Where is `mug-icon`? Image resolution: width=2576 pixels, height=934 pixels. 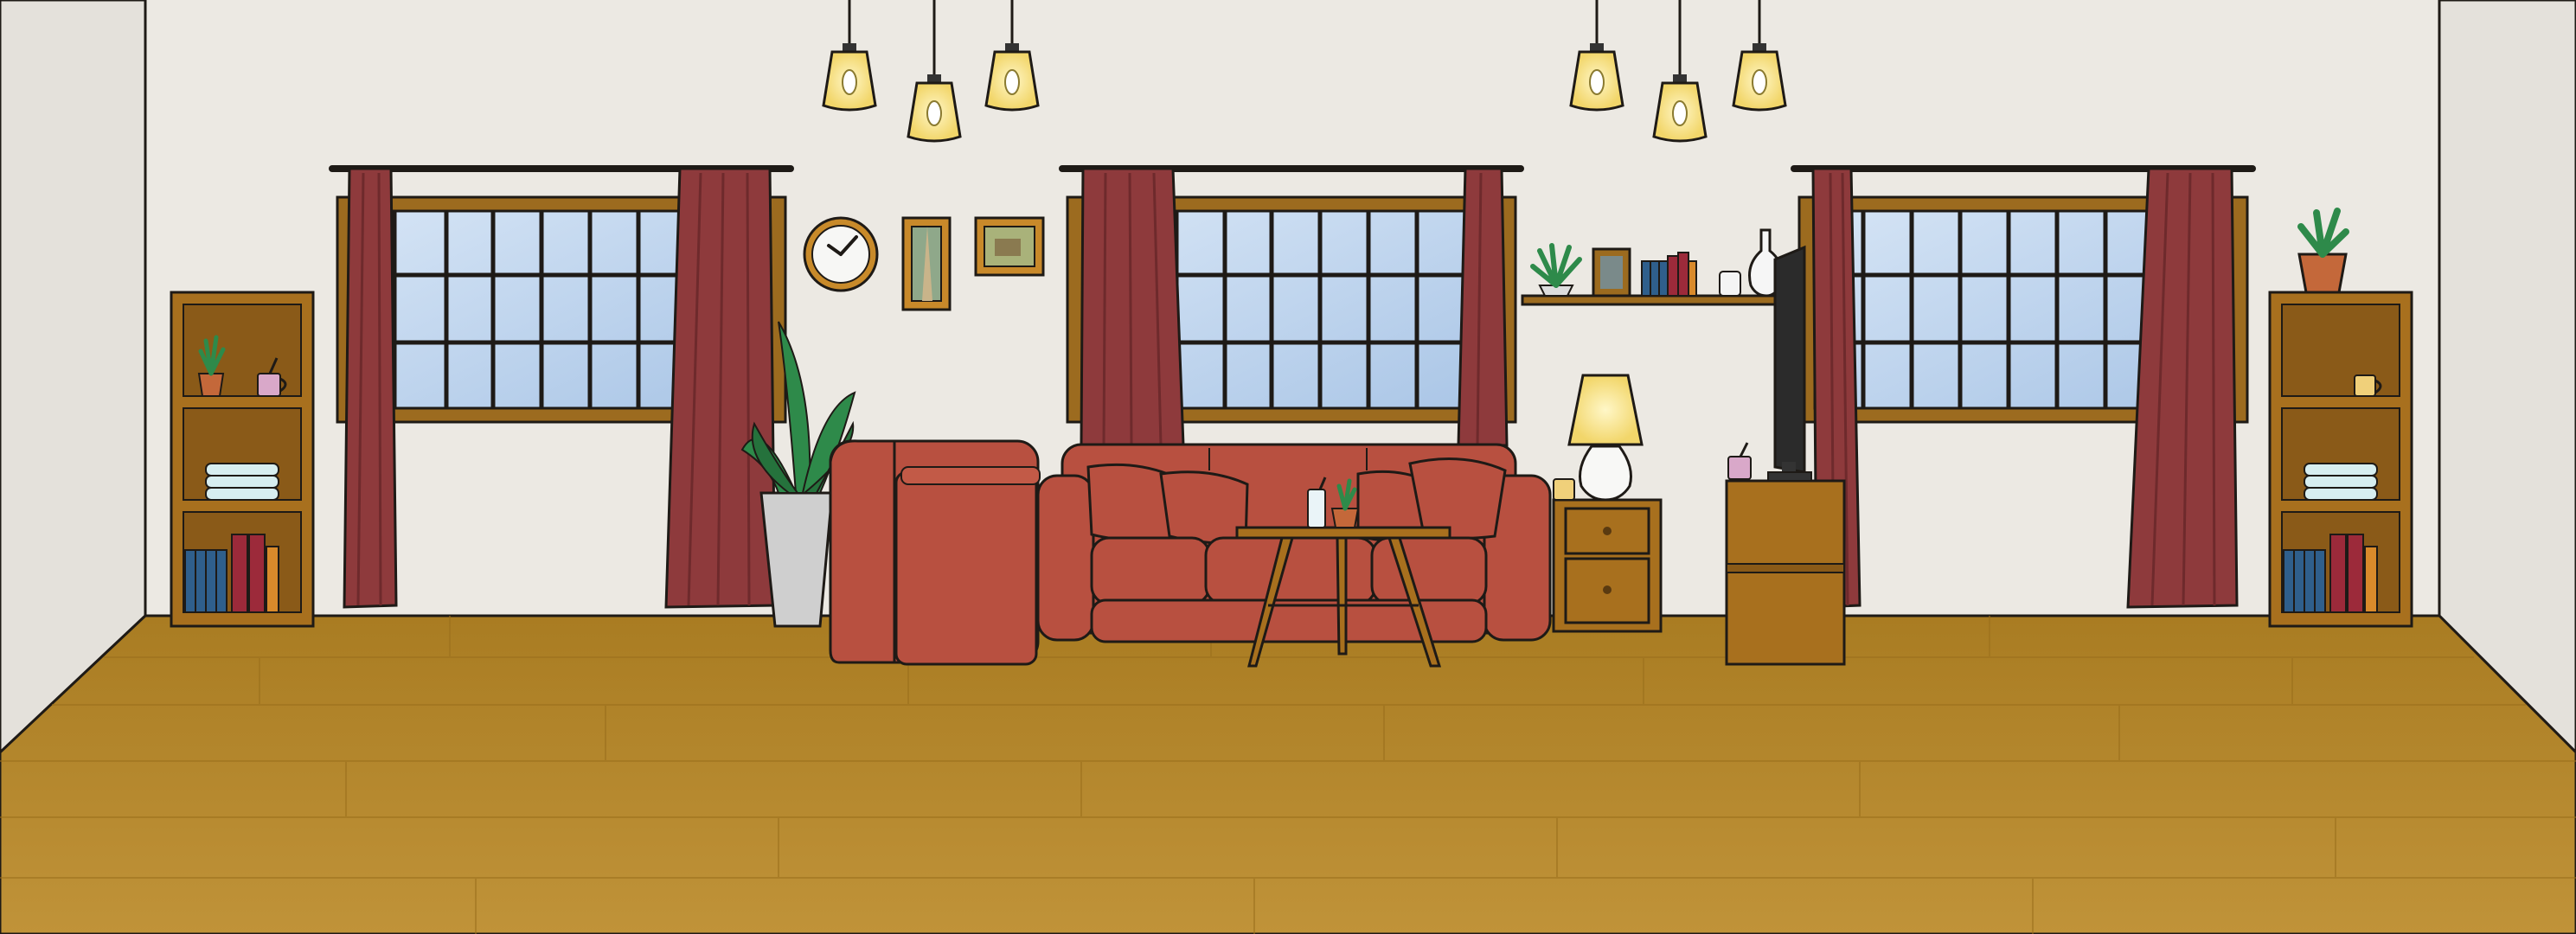 mug-icon is located at coordinates (1564, 490).